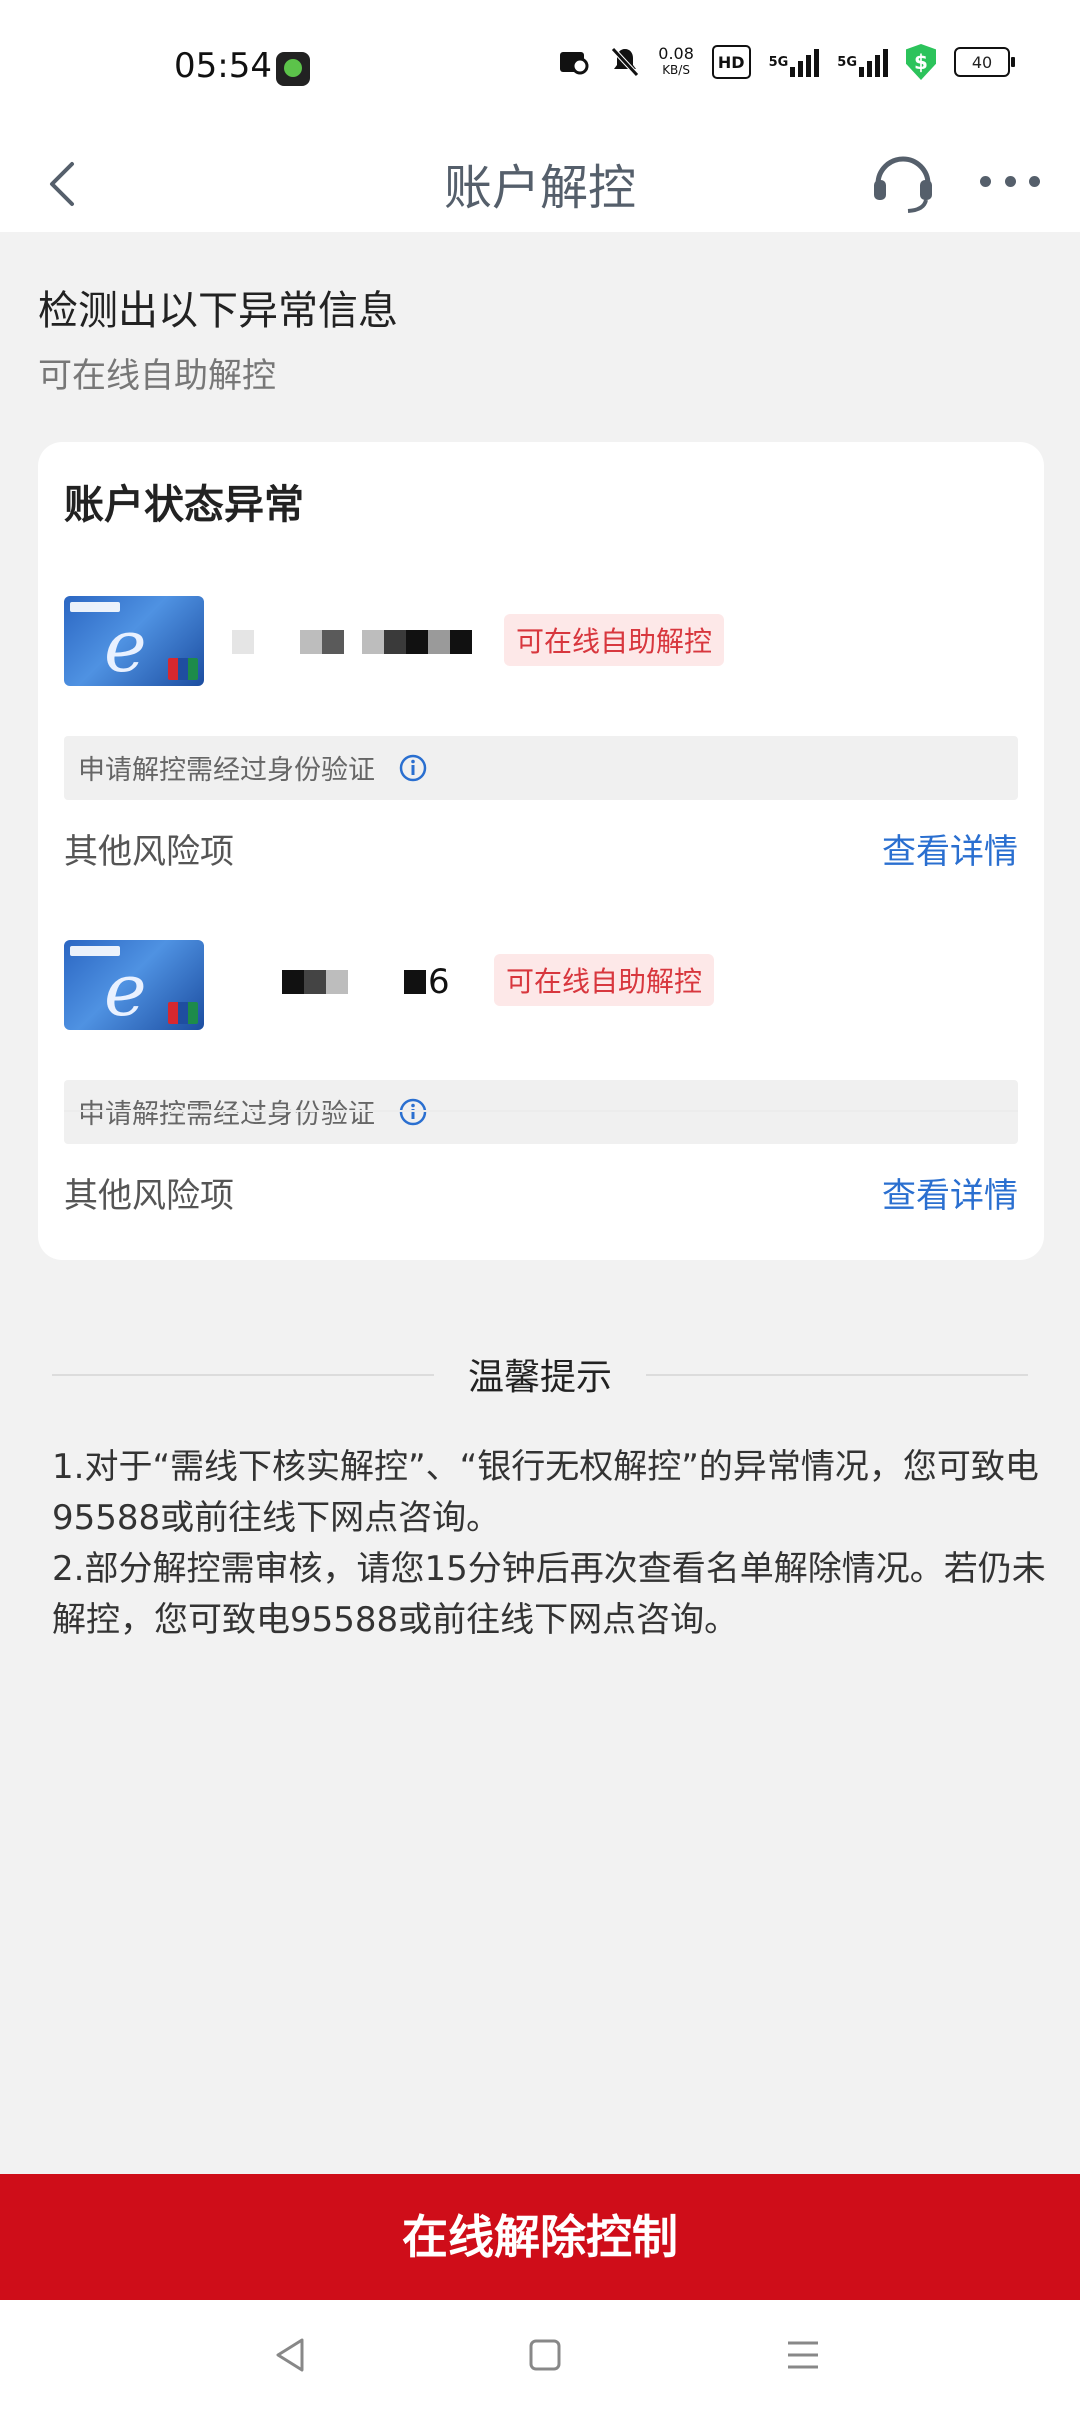  What do you see at coordinates (539, 1377) in the screenshot?
I see `tips-title: 温馨提示` at bounding box center [539, 1377].